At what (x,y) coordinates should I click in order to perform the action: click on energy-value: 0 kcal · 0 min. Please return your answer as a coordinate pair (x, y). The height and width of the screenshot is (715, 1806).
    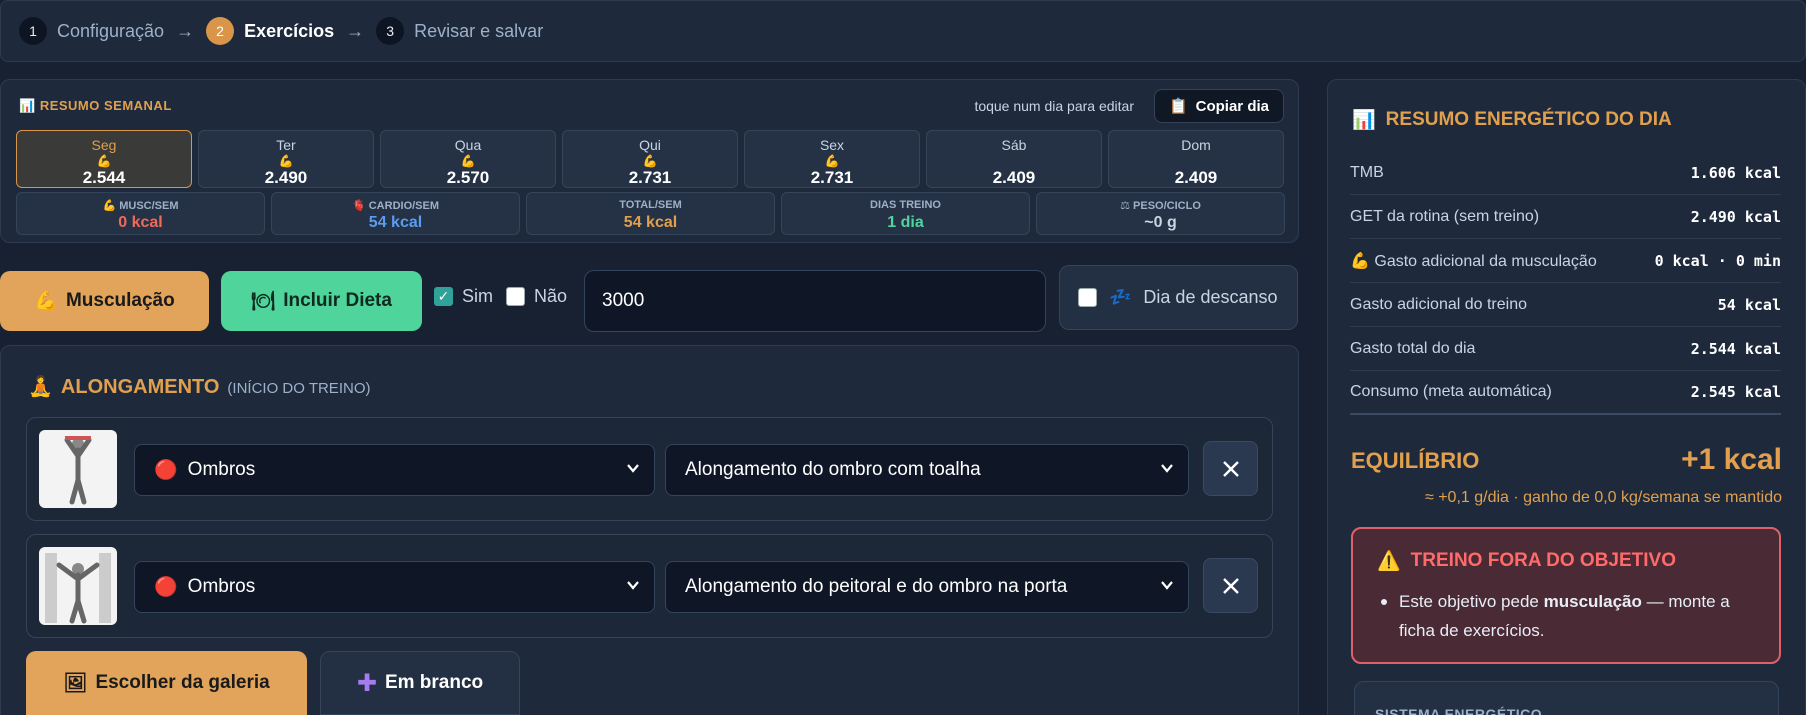
    Looking at the image, I should click on (1717, 260).